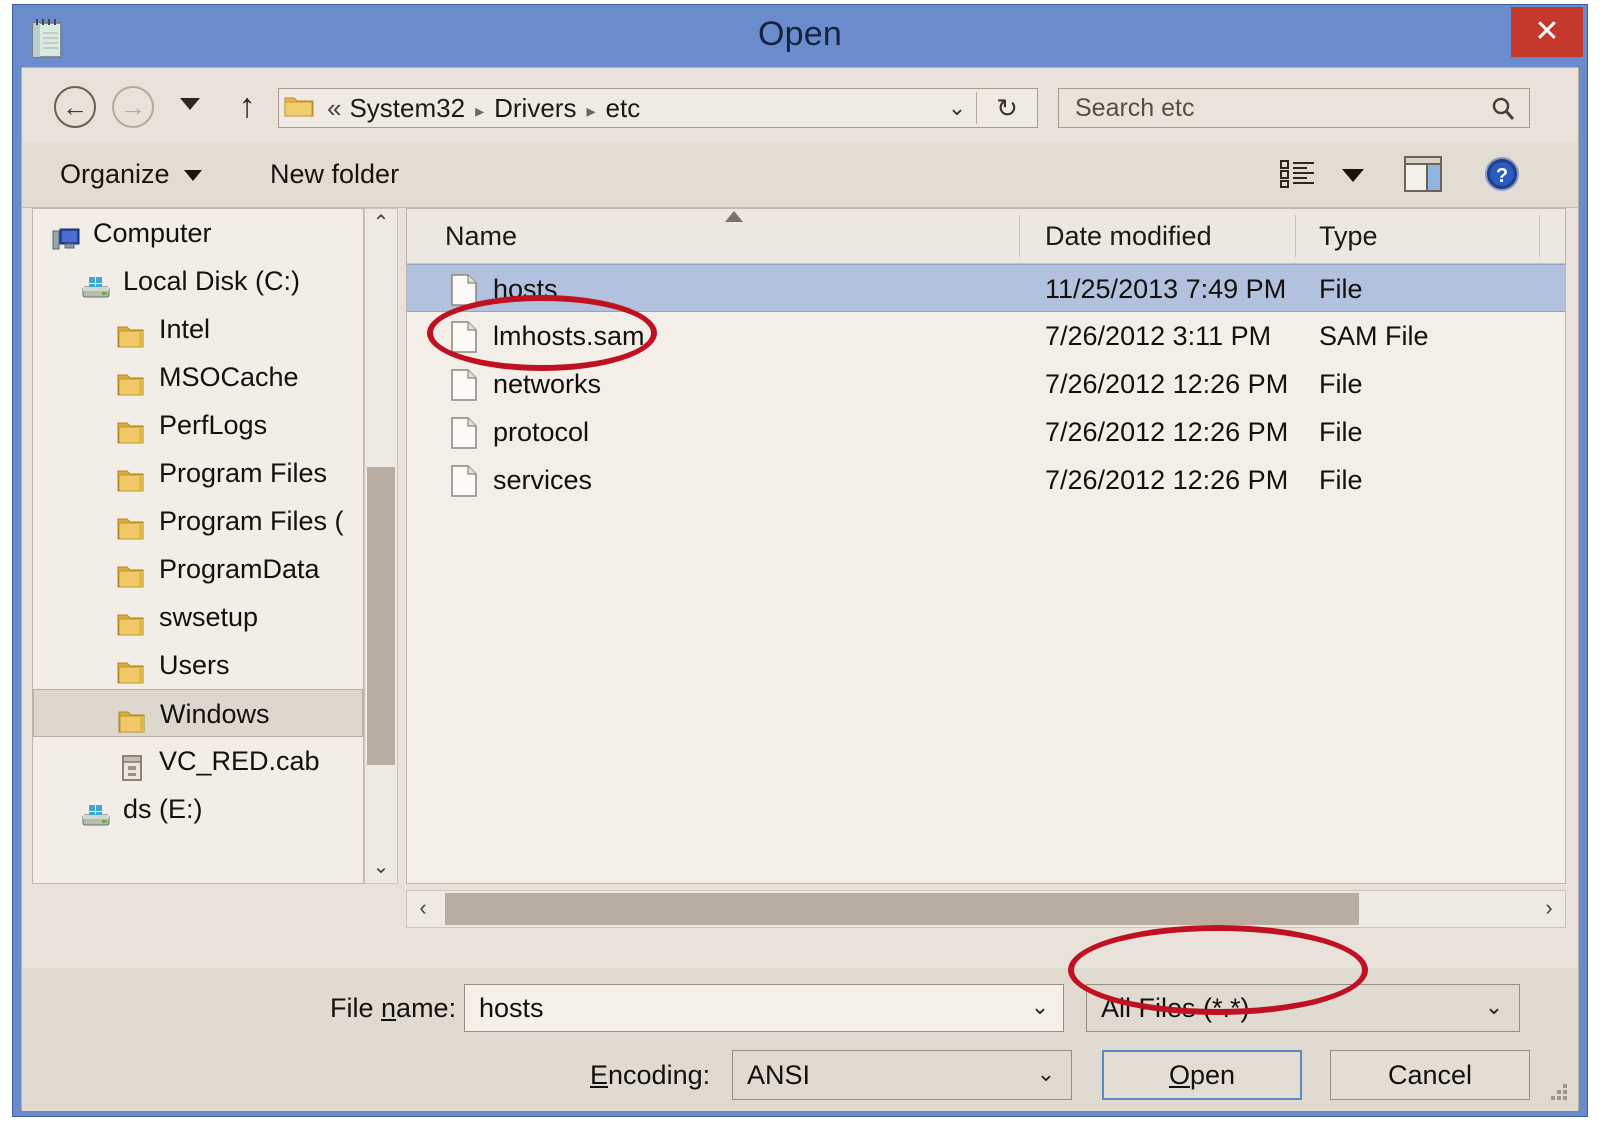 The width and height of the screenshot is (1600, 1125). I want to click on tree-item-vc-red-cab: VC_RED.cab, so click(198, 761).